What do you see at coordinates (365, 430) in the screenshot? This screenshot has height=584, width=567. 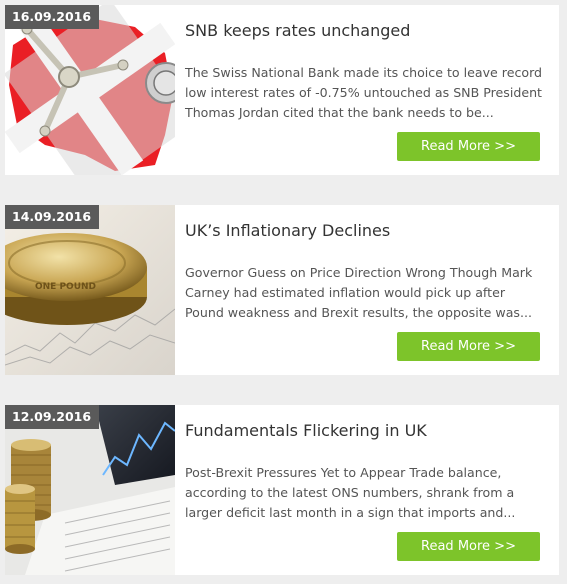 I see `article-title: Fundamentals Flickering in UK` at bounding box center [365, 430].